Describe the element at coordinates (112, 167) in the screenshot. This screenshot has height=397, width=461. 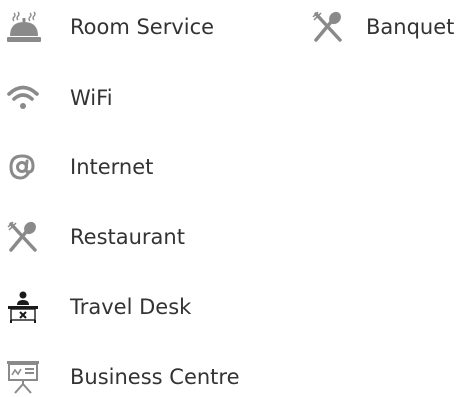
I see `amenity-label-internet: Internet` at that location.